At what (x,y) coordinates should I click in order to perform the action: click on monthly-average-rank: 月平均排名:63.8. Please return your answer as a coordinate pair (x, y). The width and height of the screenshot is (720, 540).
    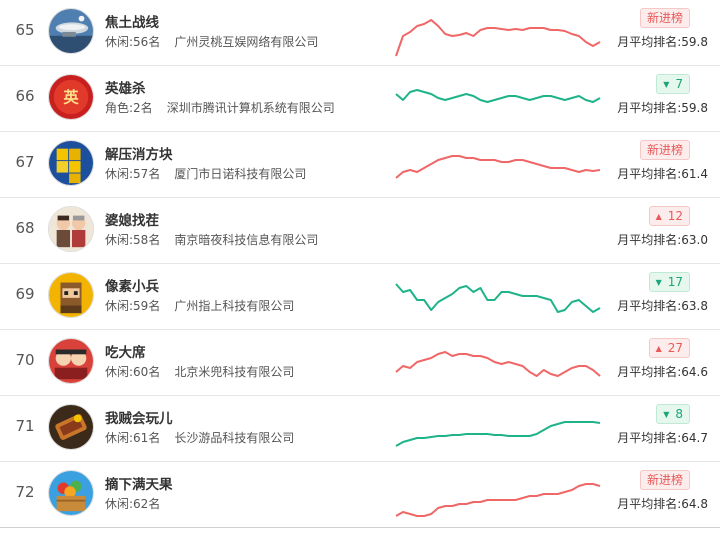
    Looking at the image, I should click on (662, 306).